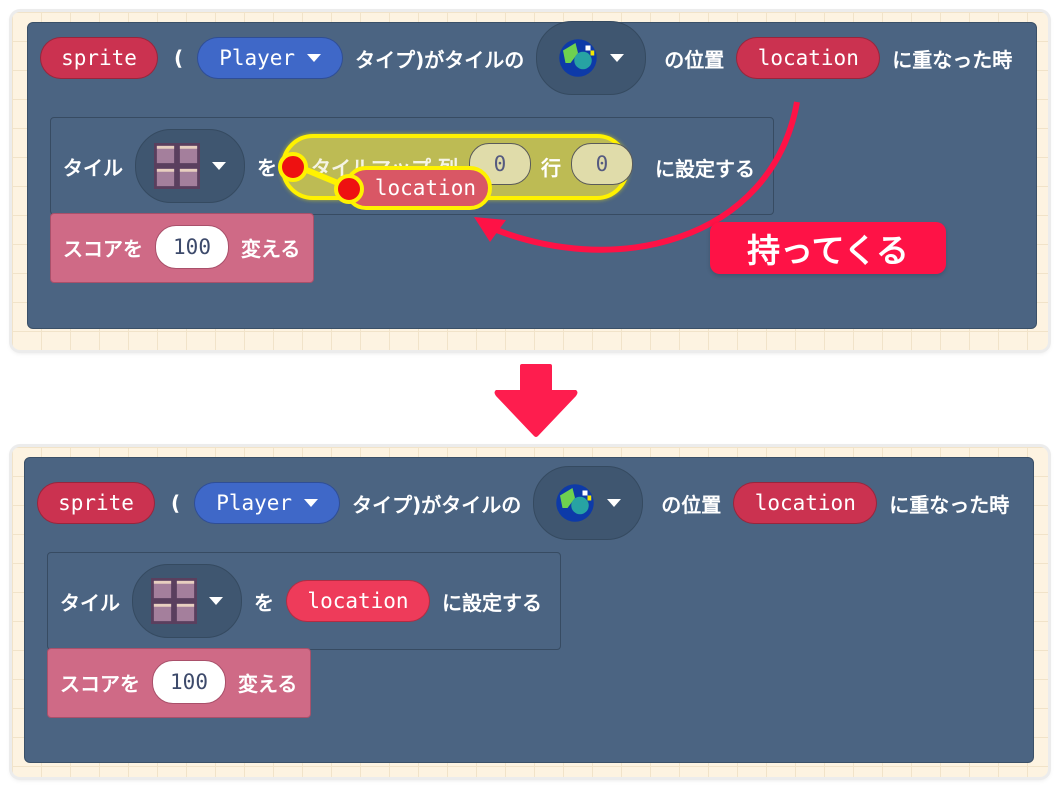 This screenshot has height=789, width=1060. I want to click on tile-picker-dropdown, so click(187, 601).